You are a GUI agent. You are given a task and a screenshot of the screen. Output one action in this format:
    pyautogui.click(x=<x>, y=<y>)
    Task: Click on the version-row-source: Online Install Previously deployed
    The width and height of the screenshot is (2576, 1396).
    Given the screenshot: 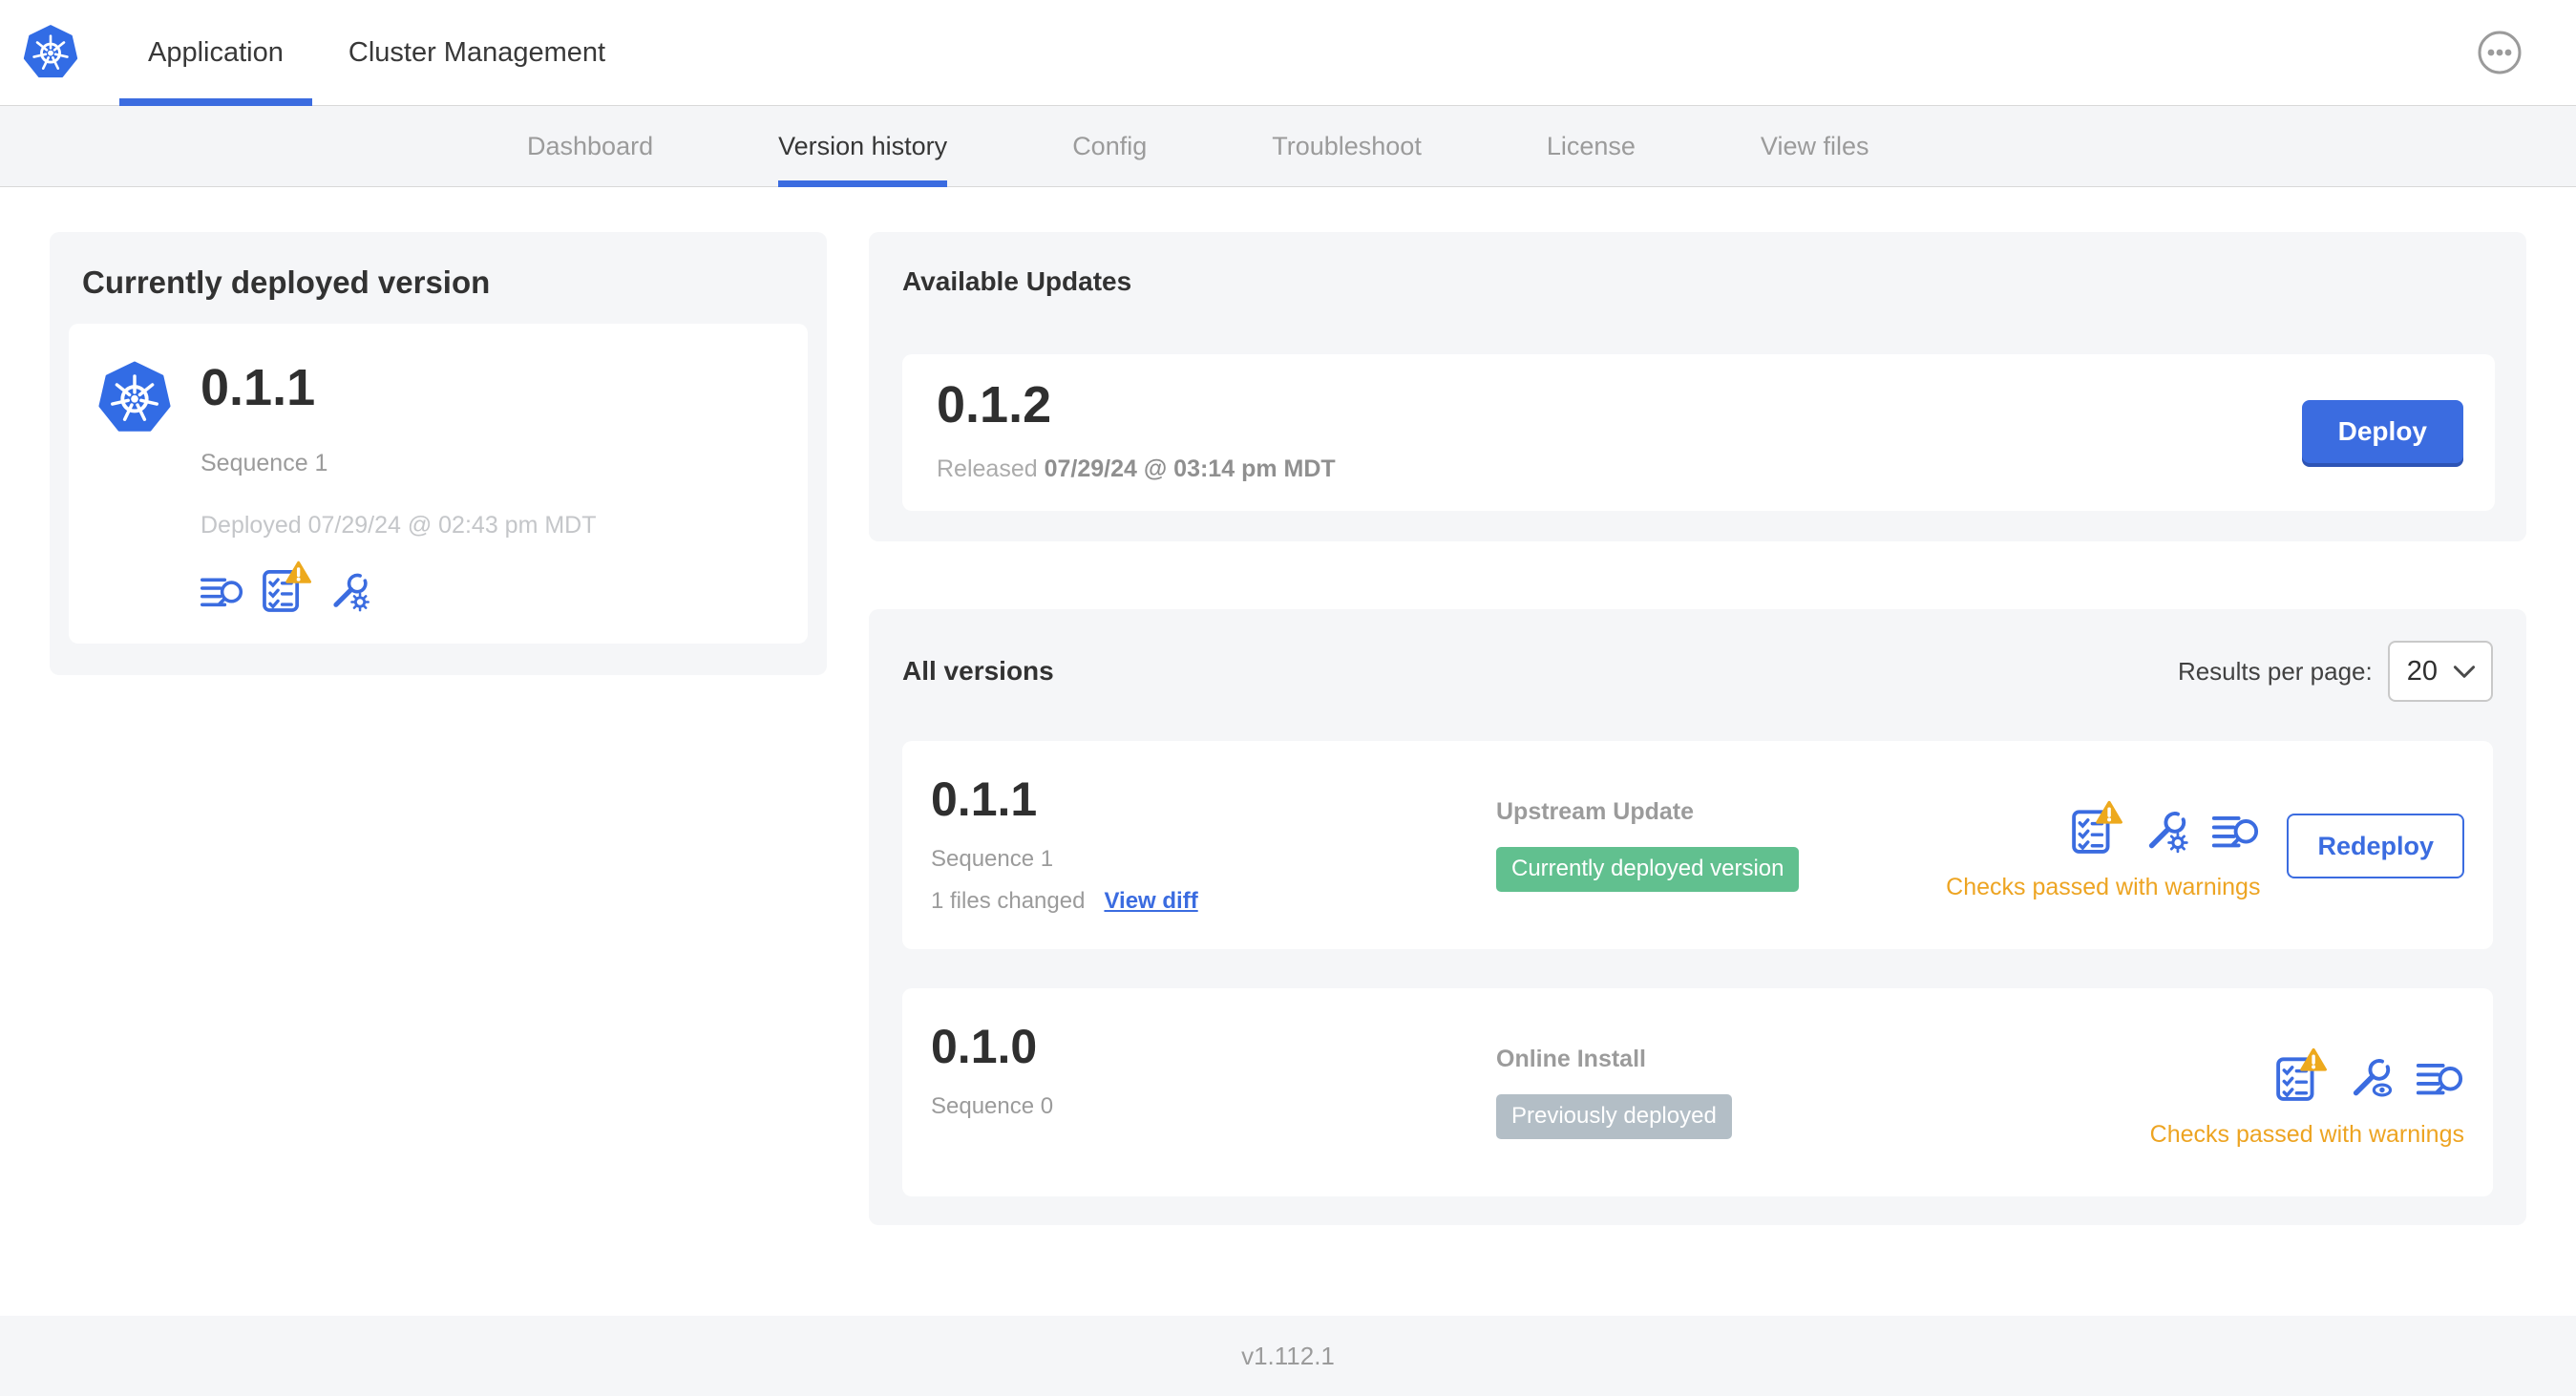 What is the action you would take?
    pyautogui.click(x=1823, y=1093)
    